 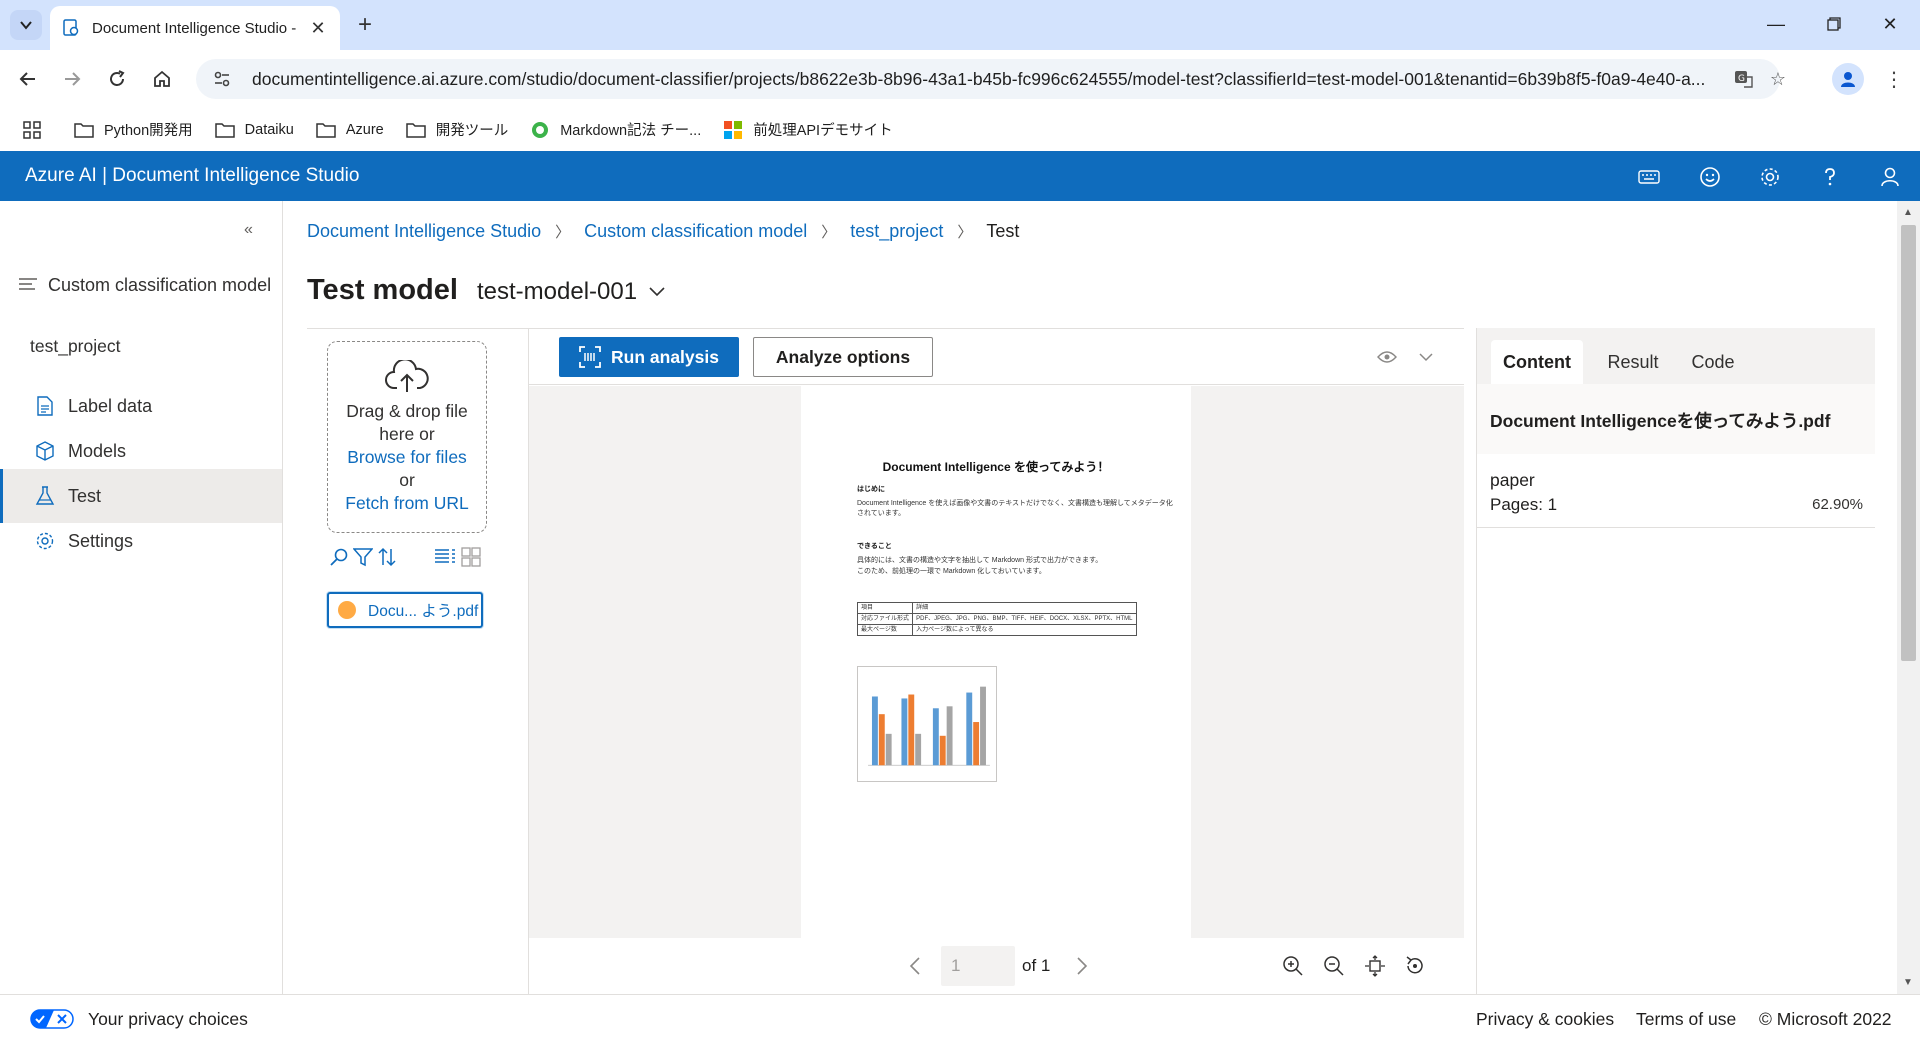 What do you see at coordinates (1848, 79) in the screenshot?
I see `profile-avatar-icon` at bounding box center [1848, 79].